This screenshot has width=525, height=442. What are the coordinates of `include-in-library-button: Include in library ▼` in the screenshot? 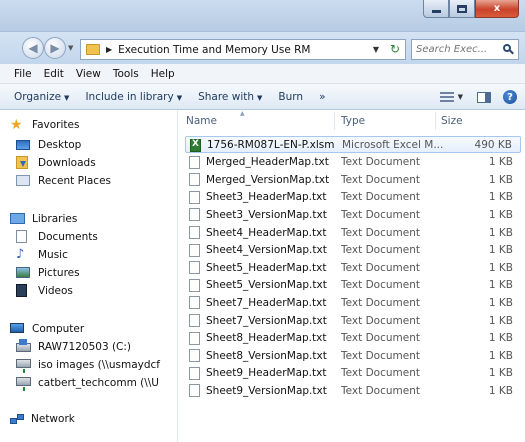 It's located at (133, 97).